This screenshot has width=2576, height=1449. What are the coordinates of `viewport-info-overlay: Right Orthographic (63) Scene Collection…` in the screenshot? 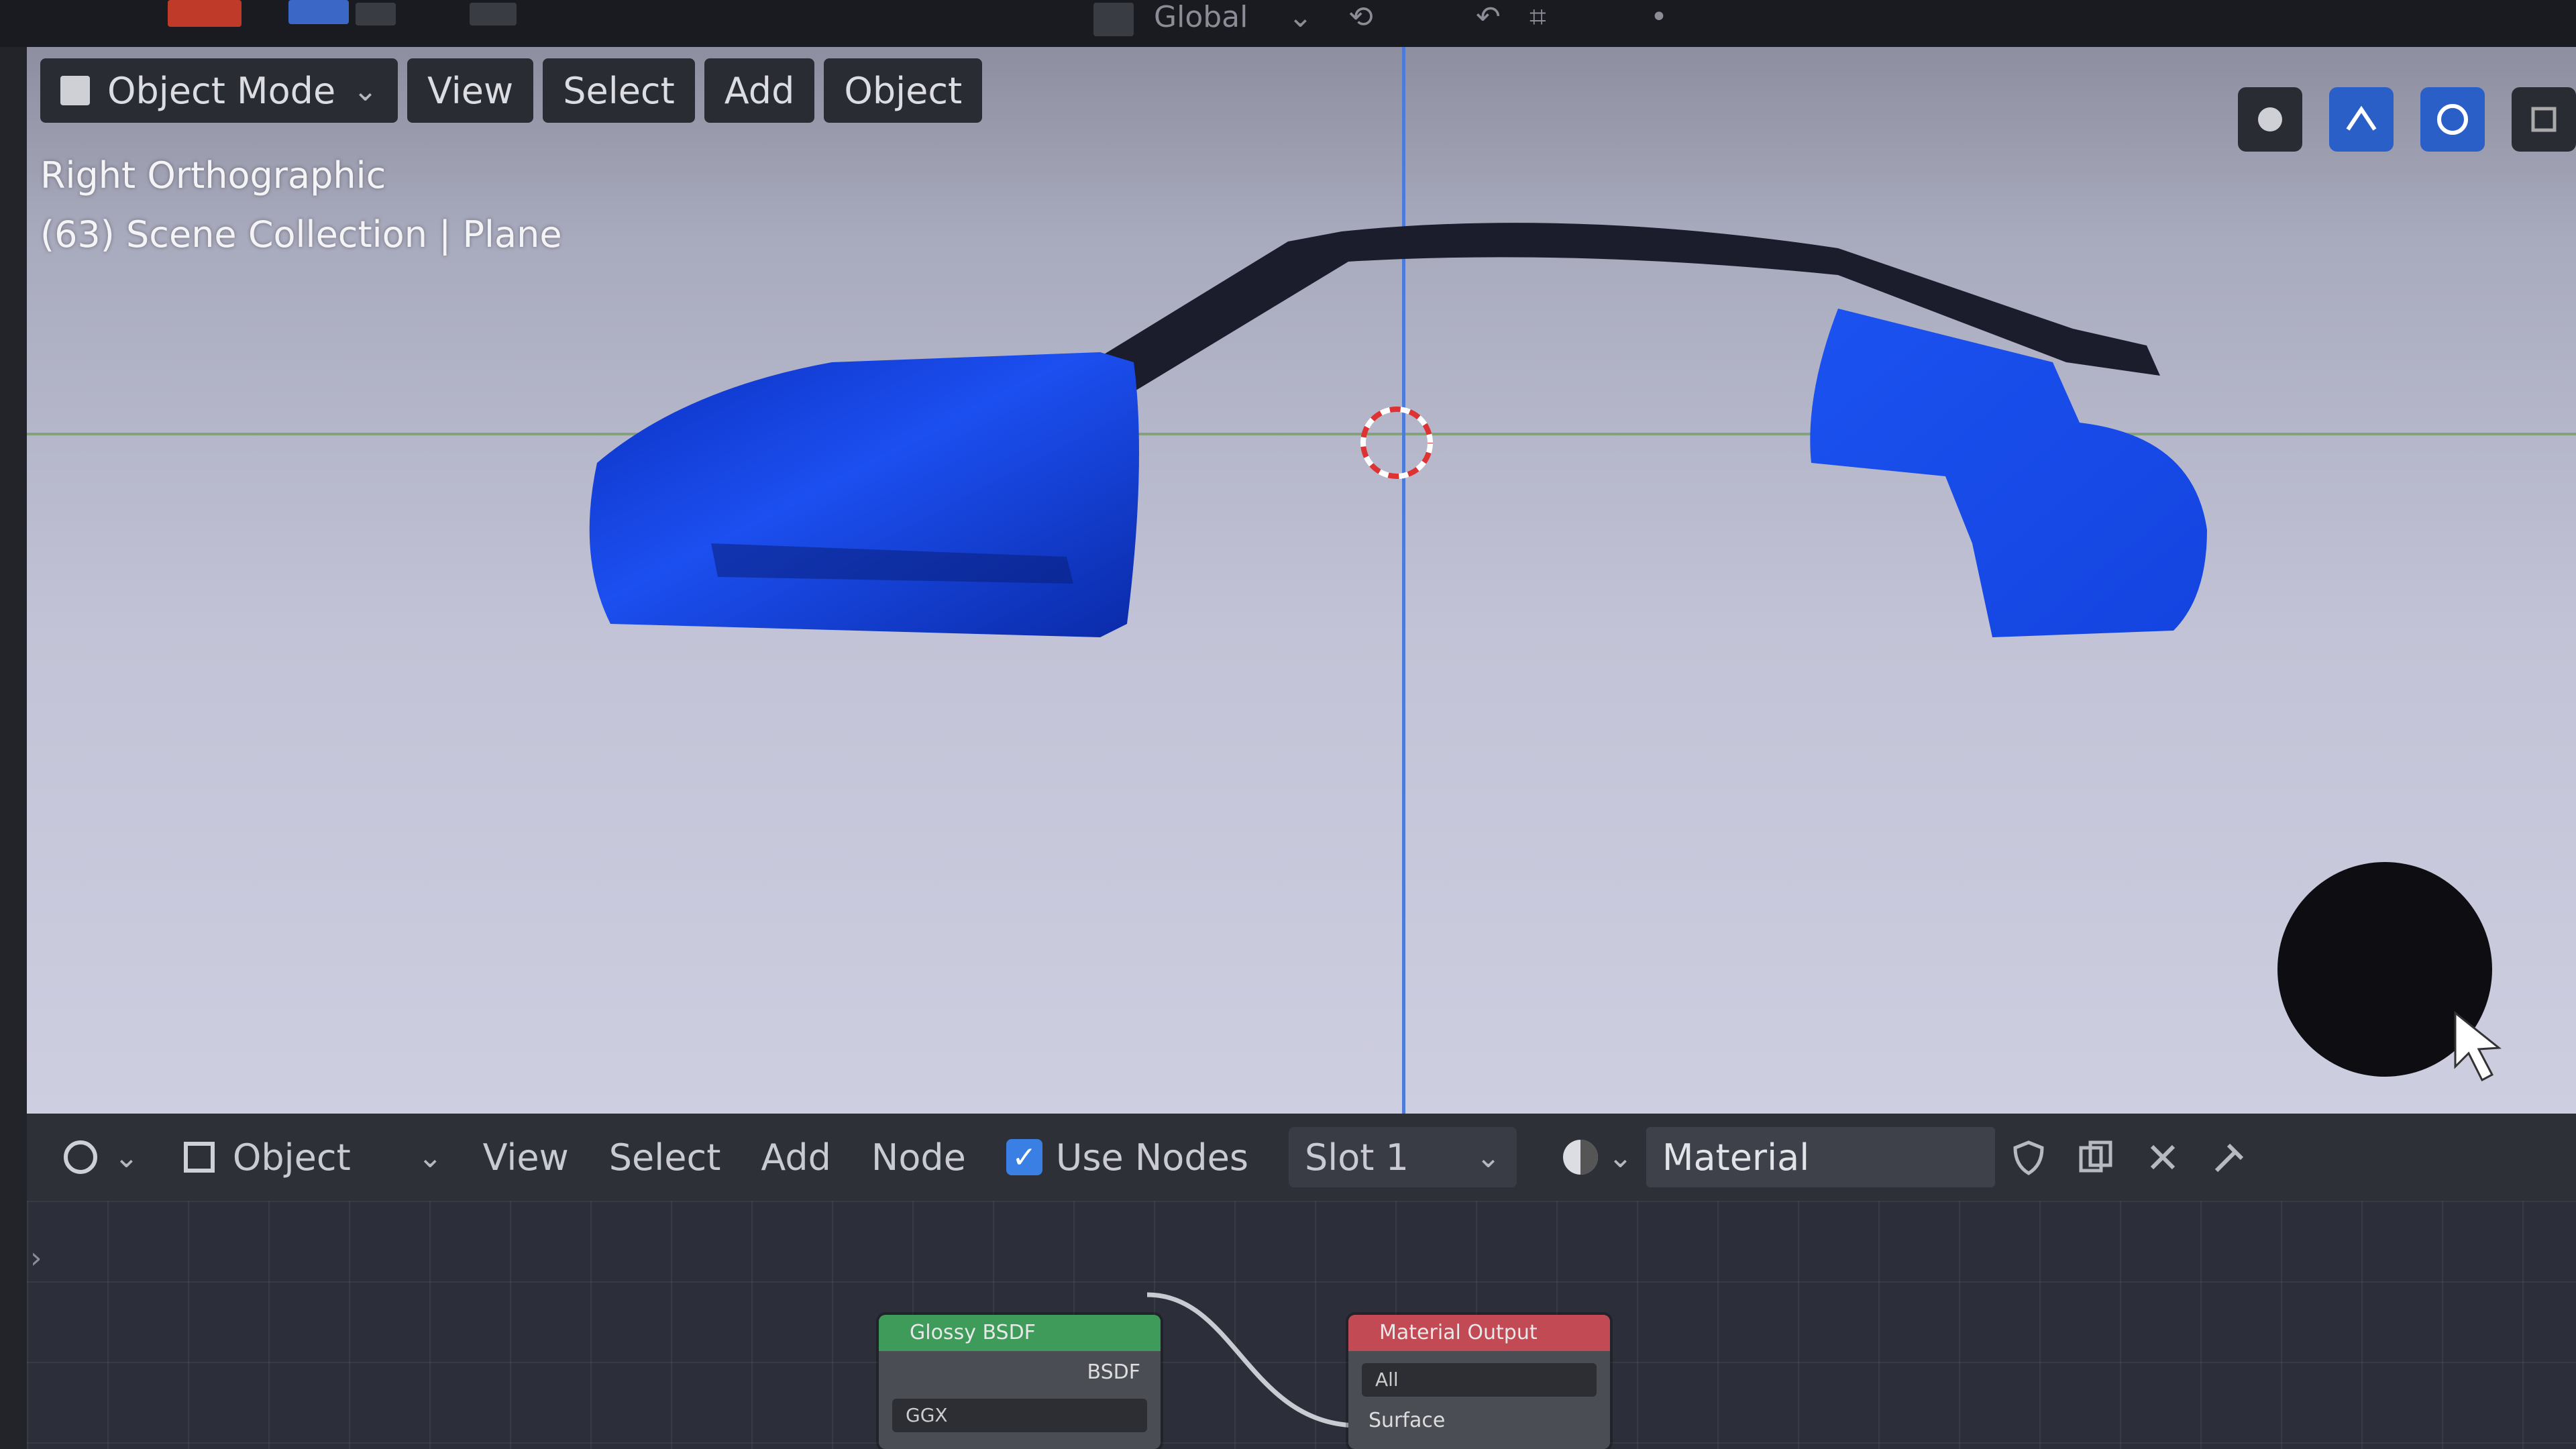 It's located at (301, 205).